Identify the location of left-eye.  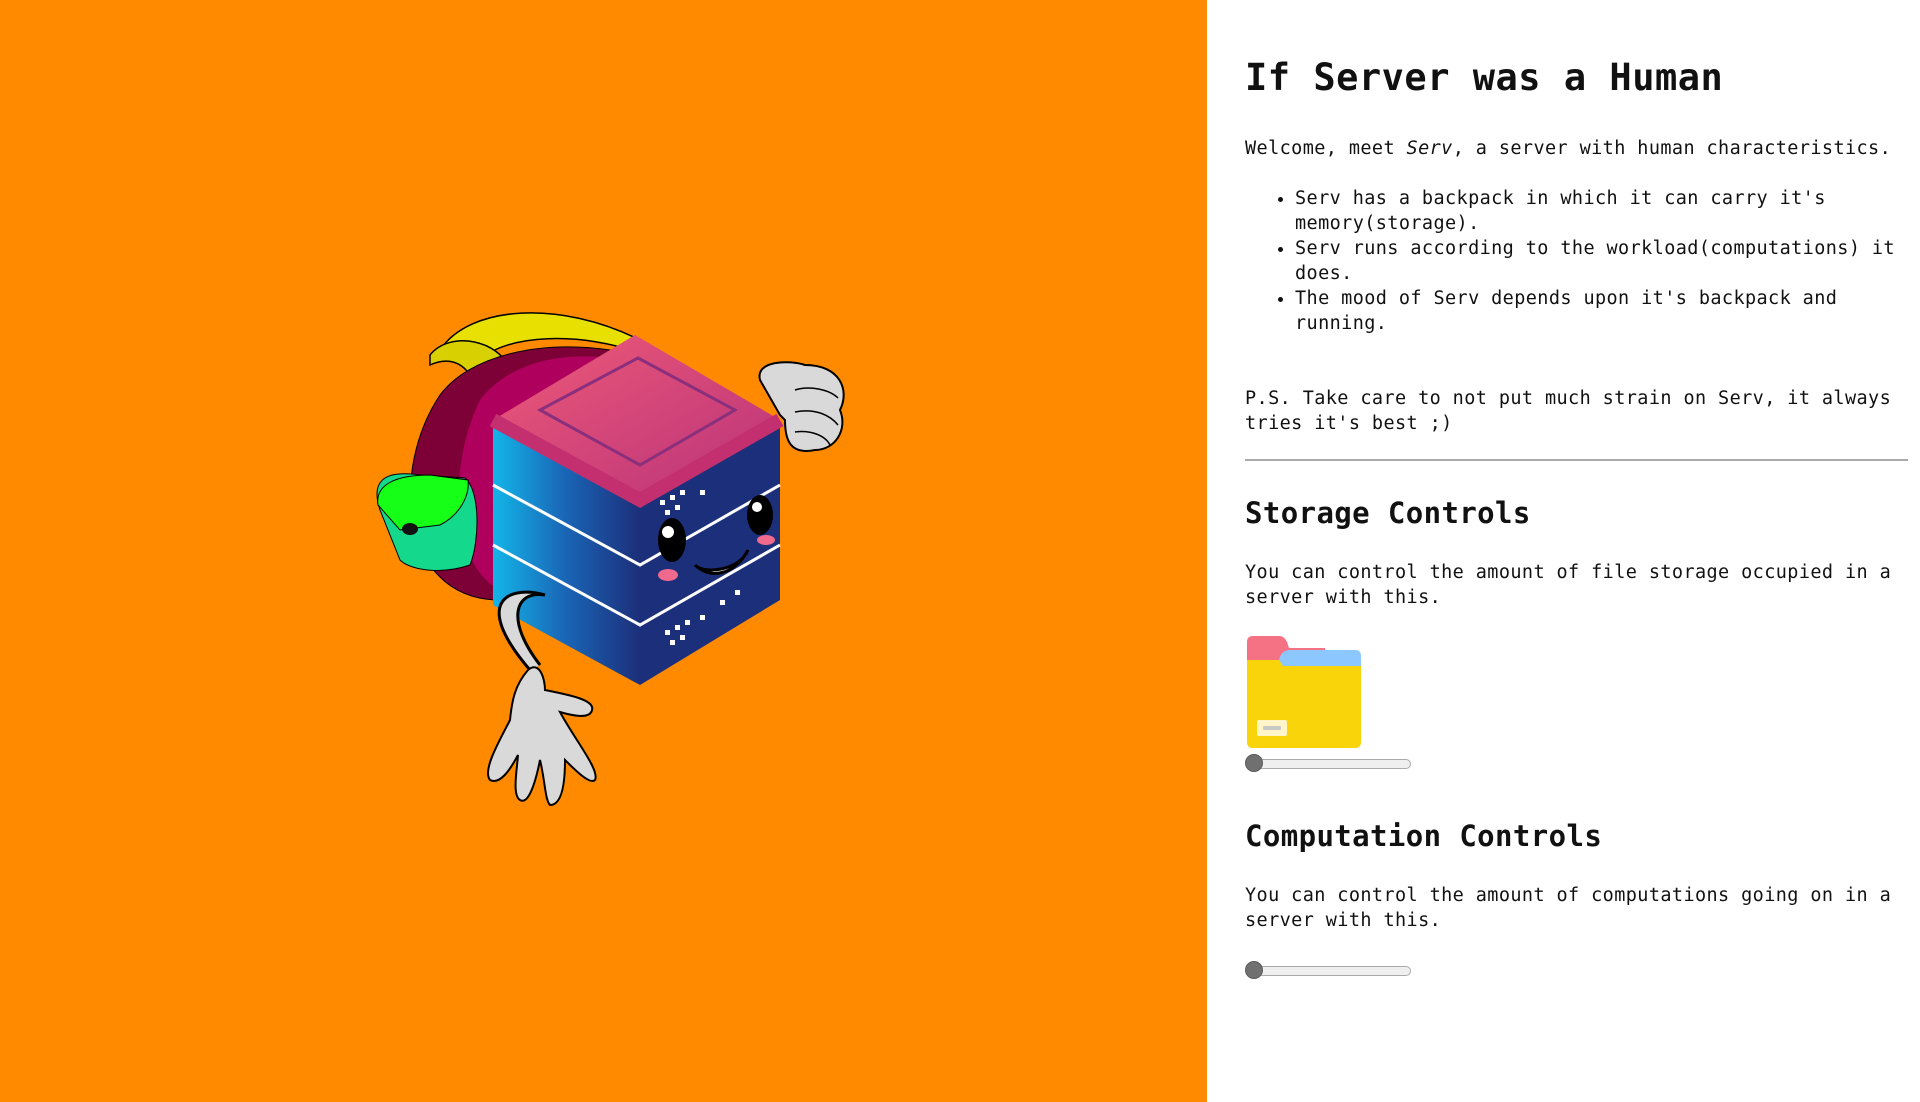
(672, 540).